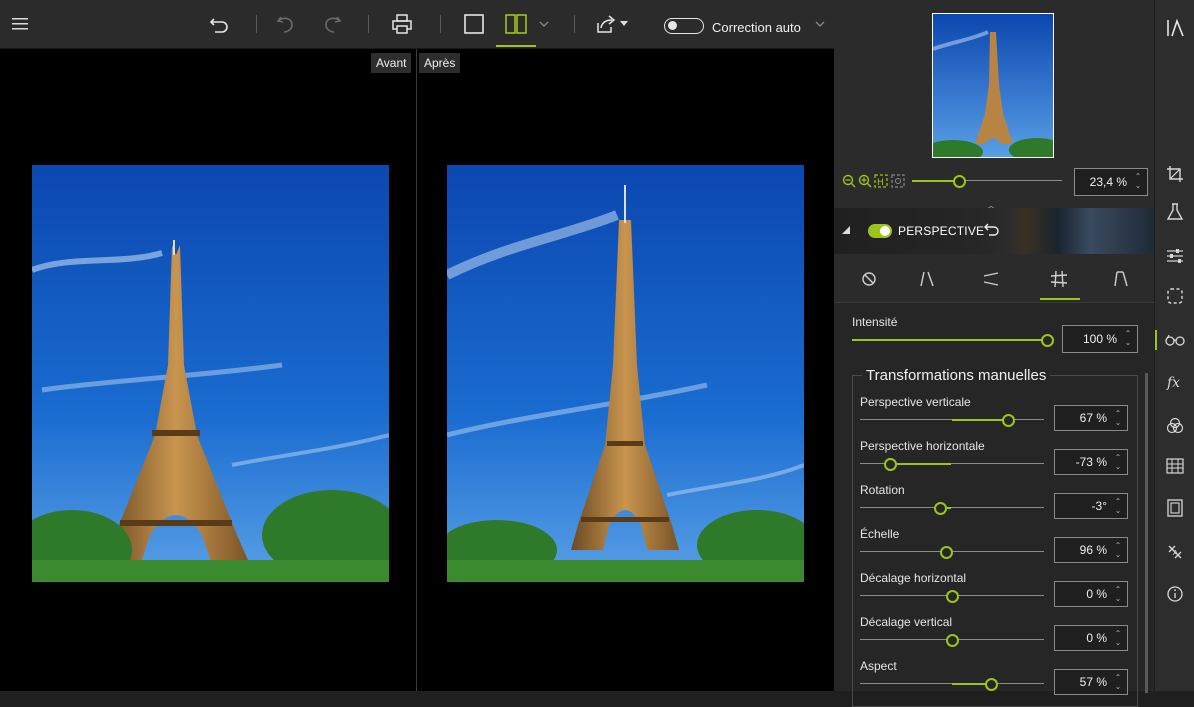 Image resolution: width=1194 pixels, height=707 pixels. Describe the element at coordinates (941, 231) in the screenshot. I see `perspective-title: PERSPECTIVE` at that location.